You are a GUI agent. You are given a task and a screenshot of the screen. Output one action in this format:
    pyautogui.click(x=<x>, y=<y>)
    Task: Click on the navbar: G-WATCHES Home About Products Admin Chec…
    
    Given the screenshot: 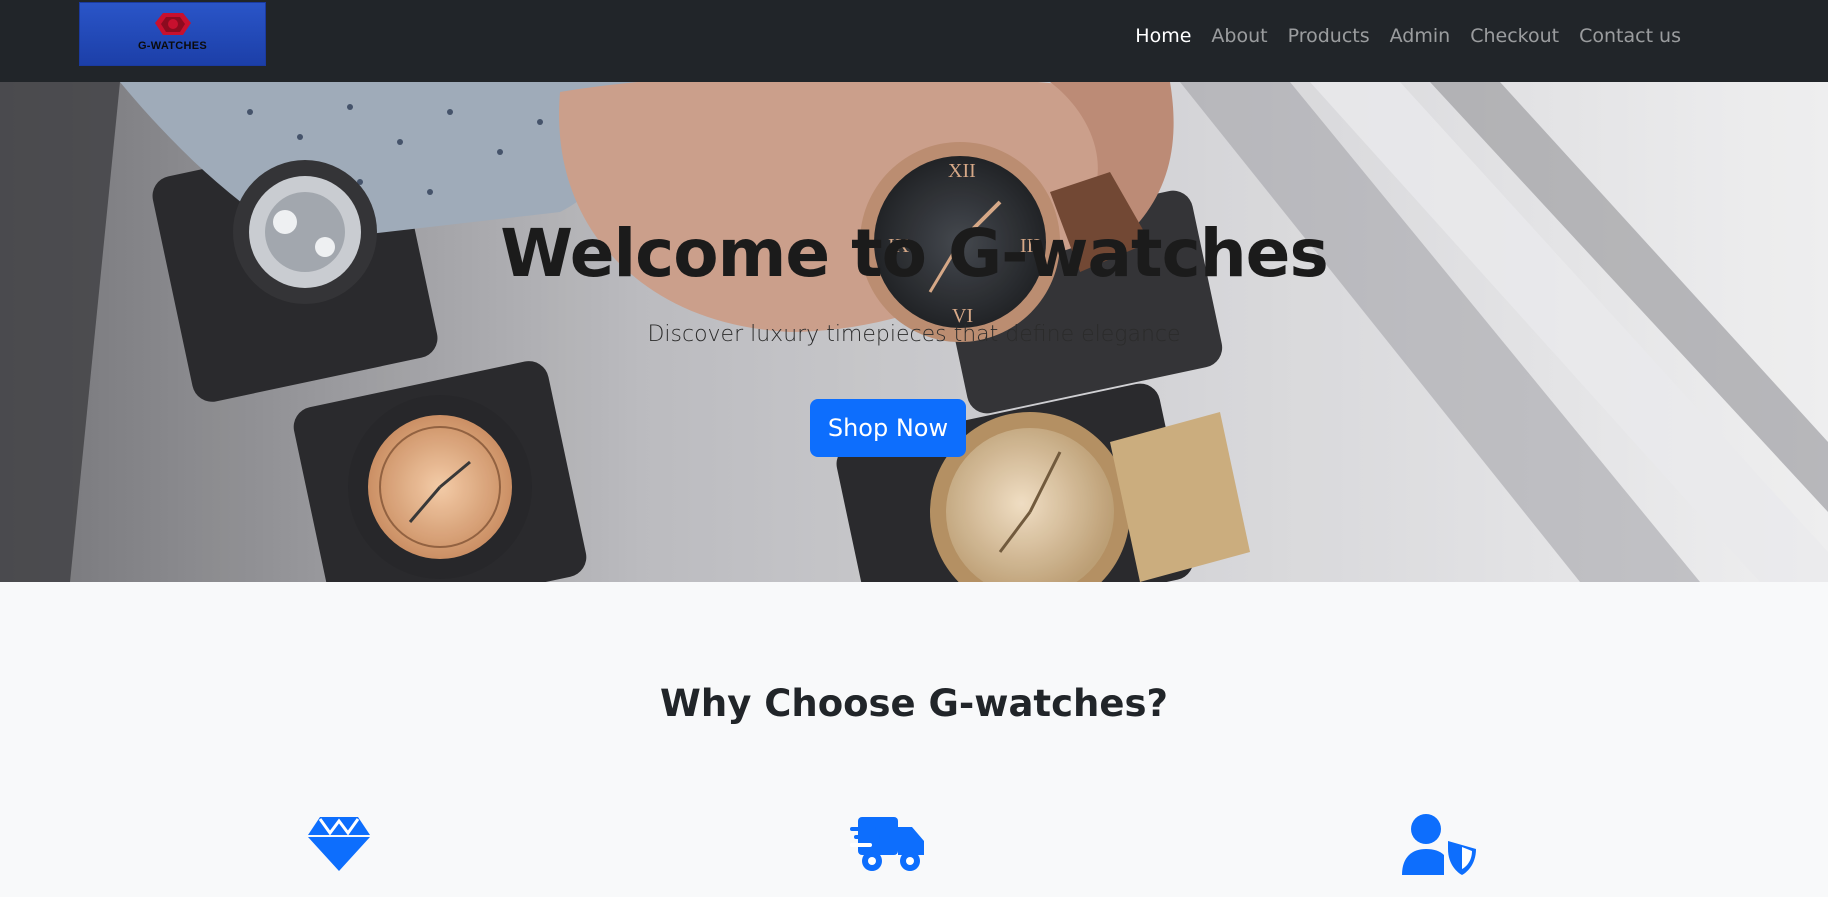 What is the action you would take?
    pyautogui.click(x=914, y=41)
    